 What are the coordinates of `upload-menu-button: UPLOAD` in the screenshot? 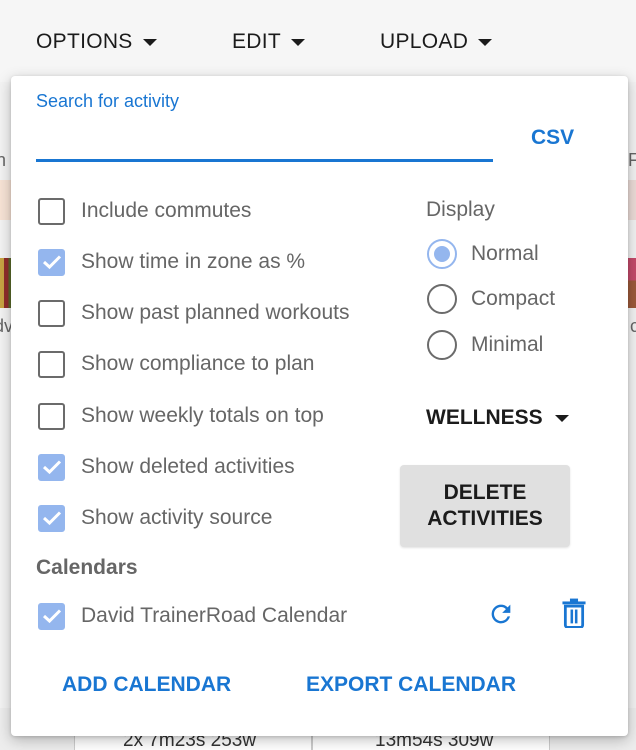 It's located at (436, 42).